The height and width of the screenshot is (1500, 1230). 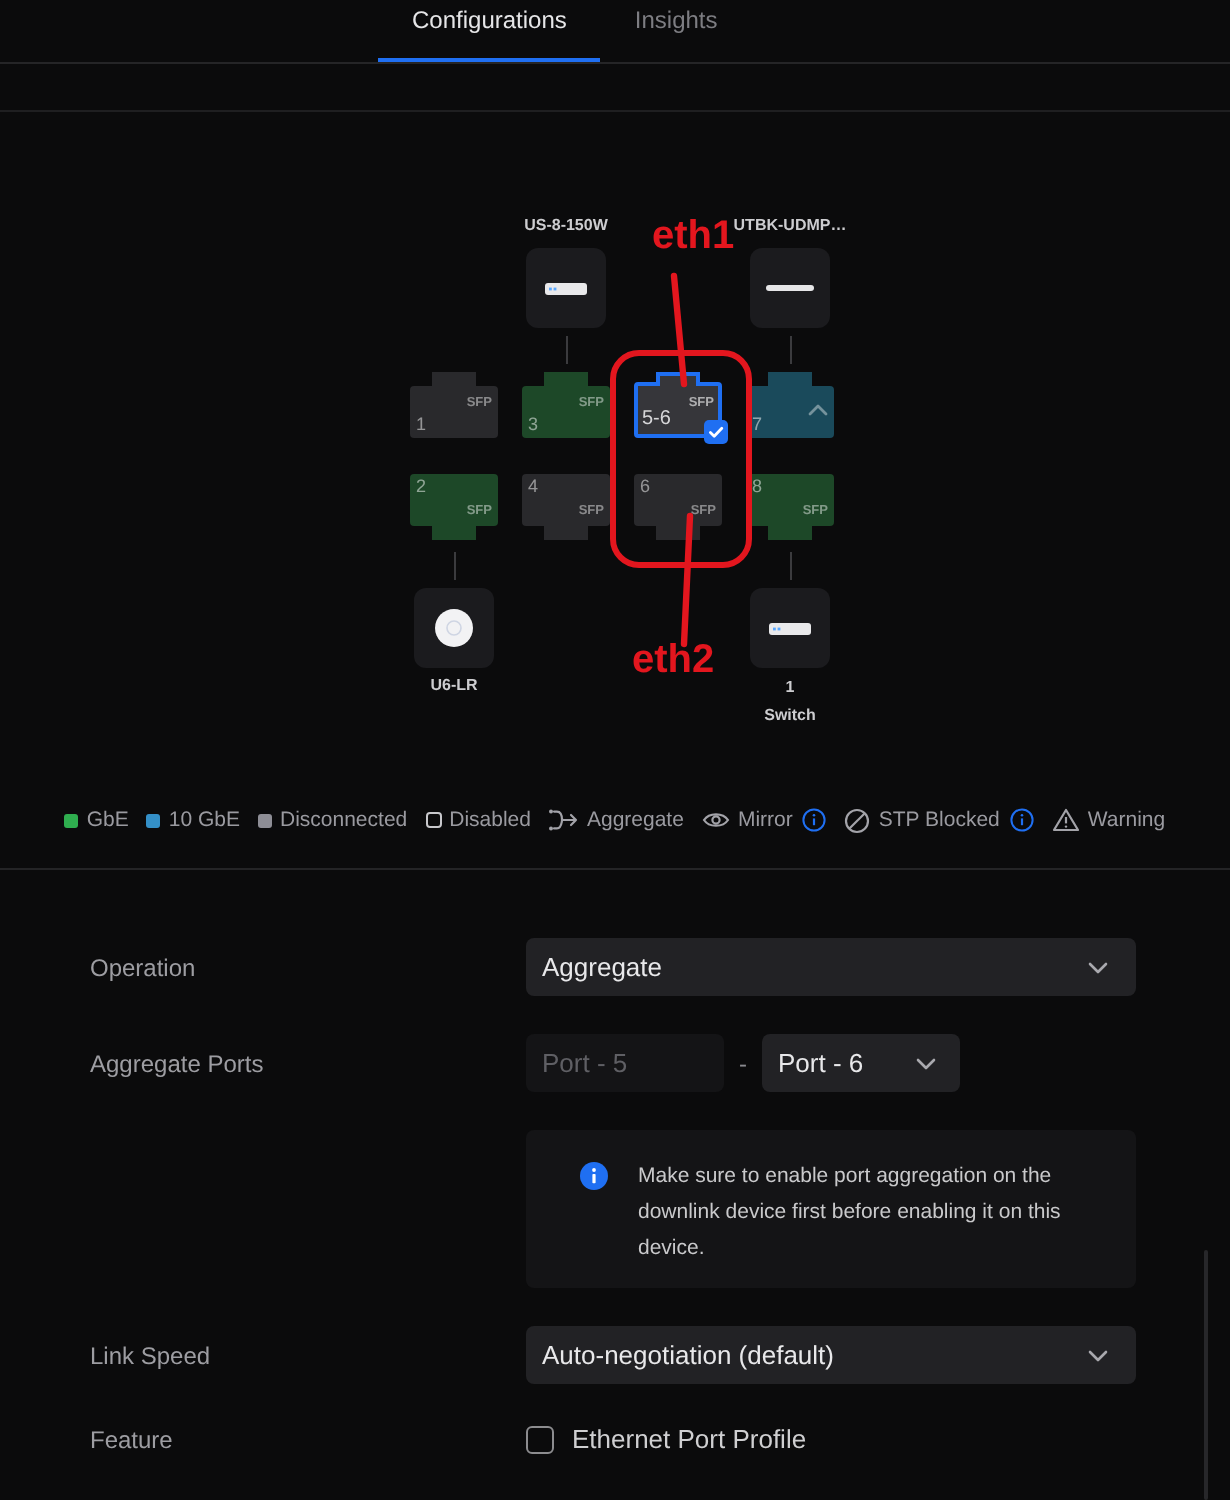 What do you see at coordinates (132, 1441) in the screenshot?
I see `field-label: Feature` at bounding box center [132, 1441].